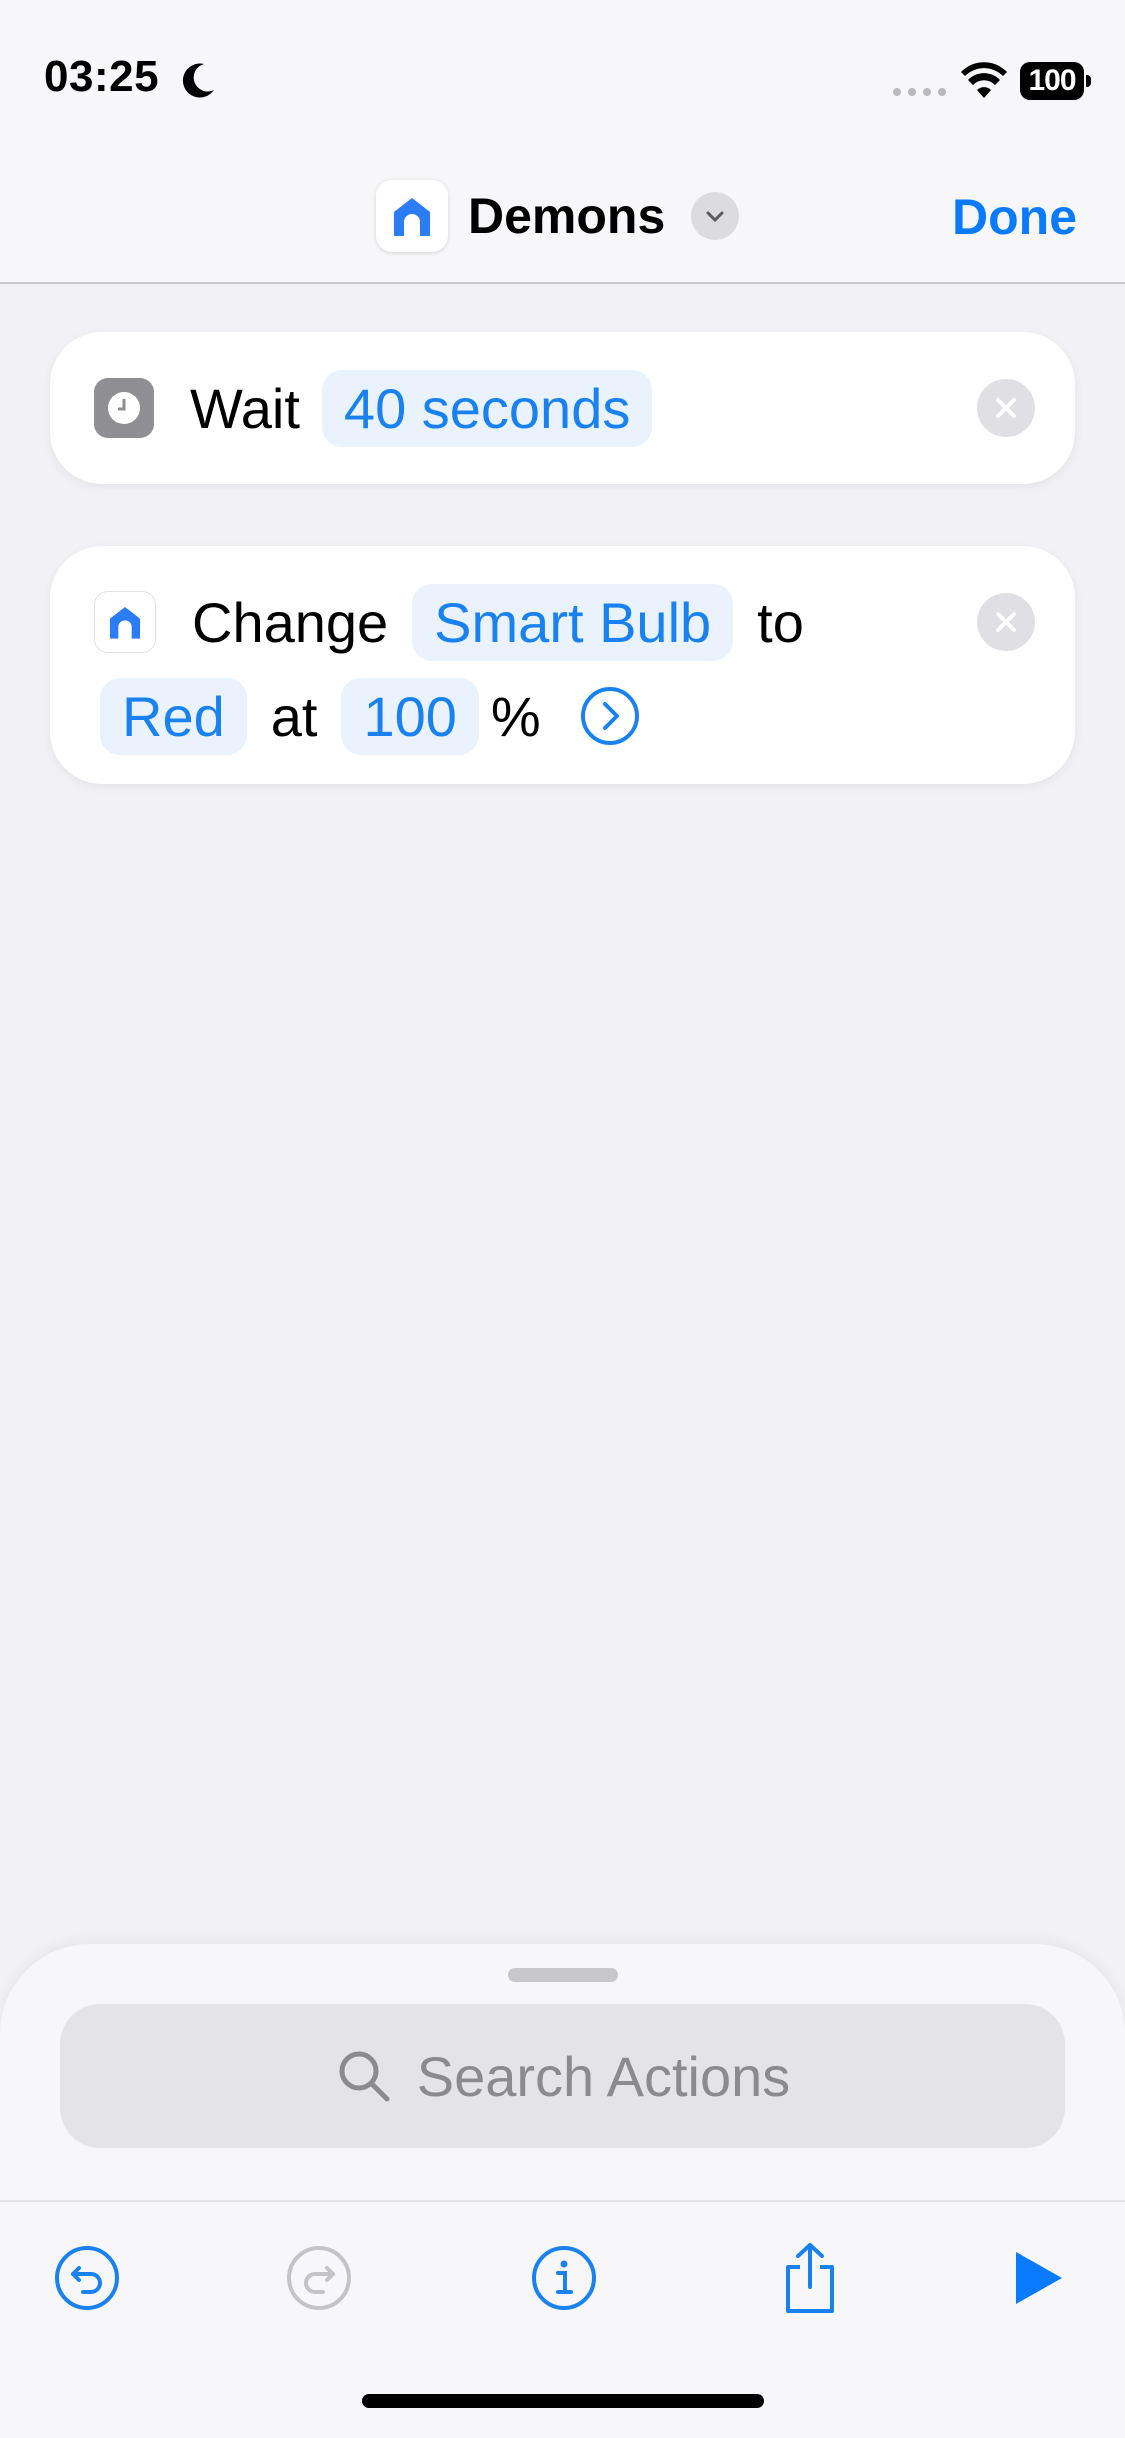 The image size is (1125, 2438). What do you see at coordinates (563, 1975) in the screenshot?
I see `sheet-grabber` at bounding box center [563, 1975].